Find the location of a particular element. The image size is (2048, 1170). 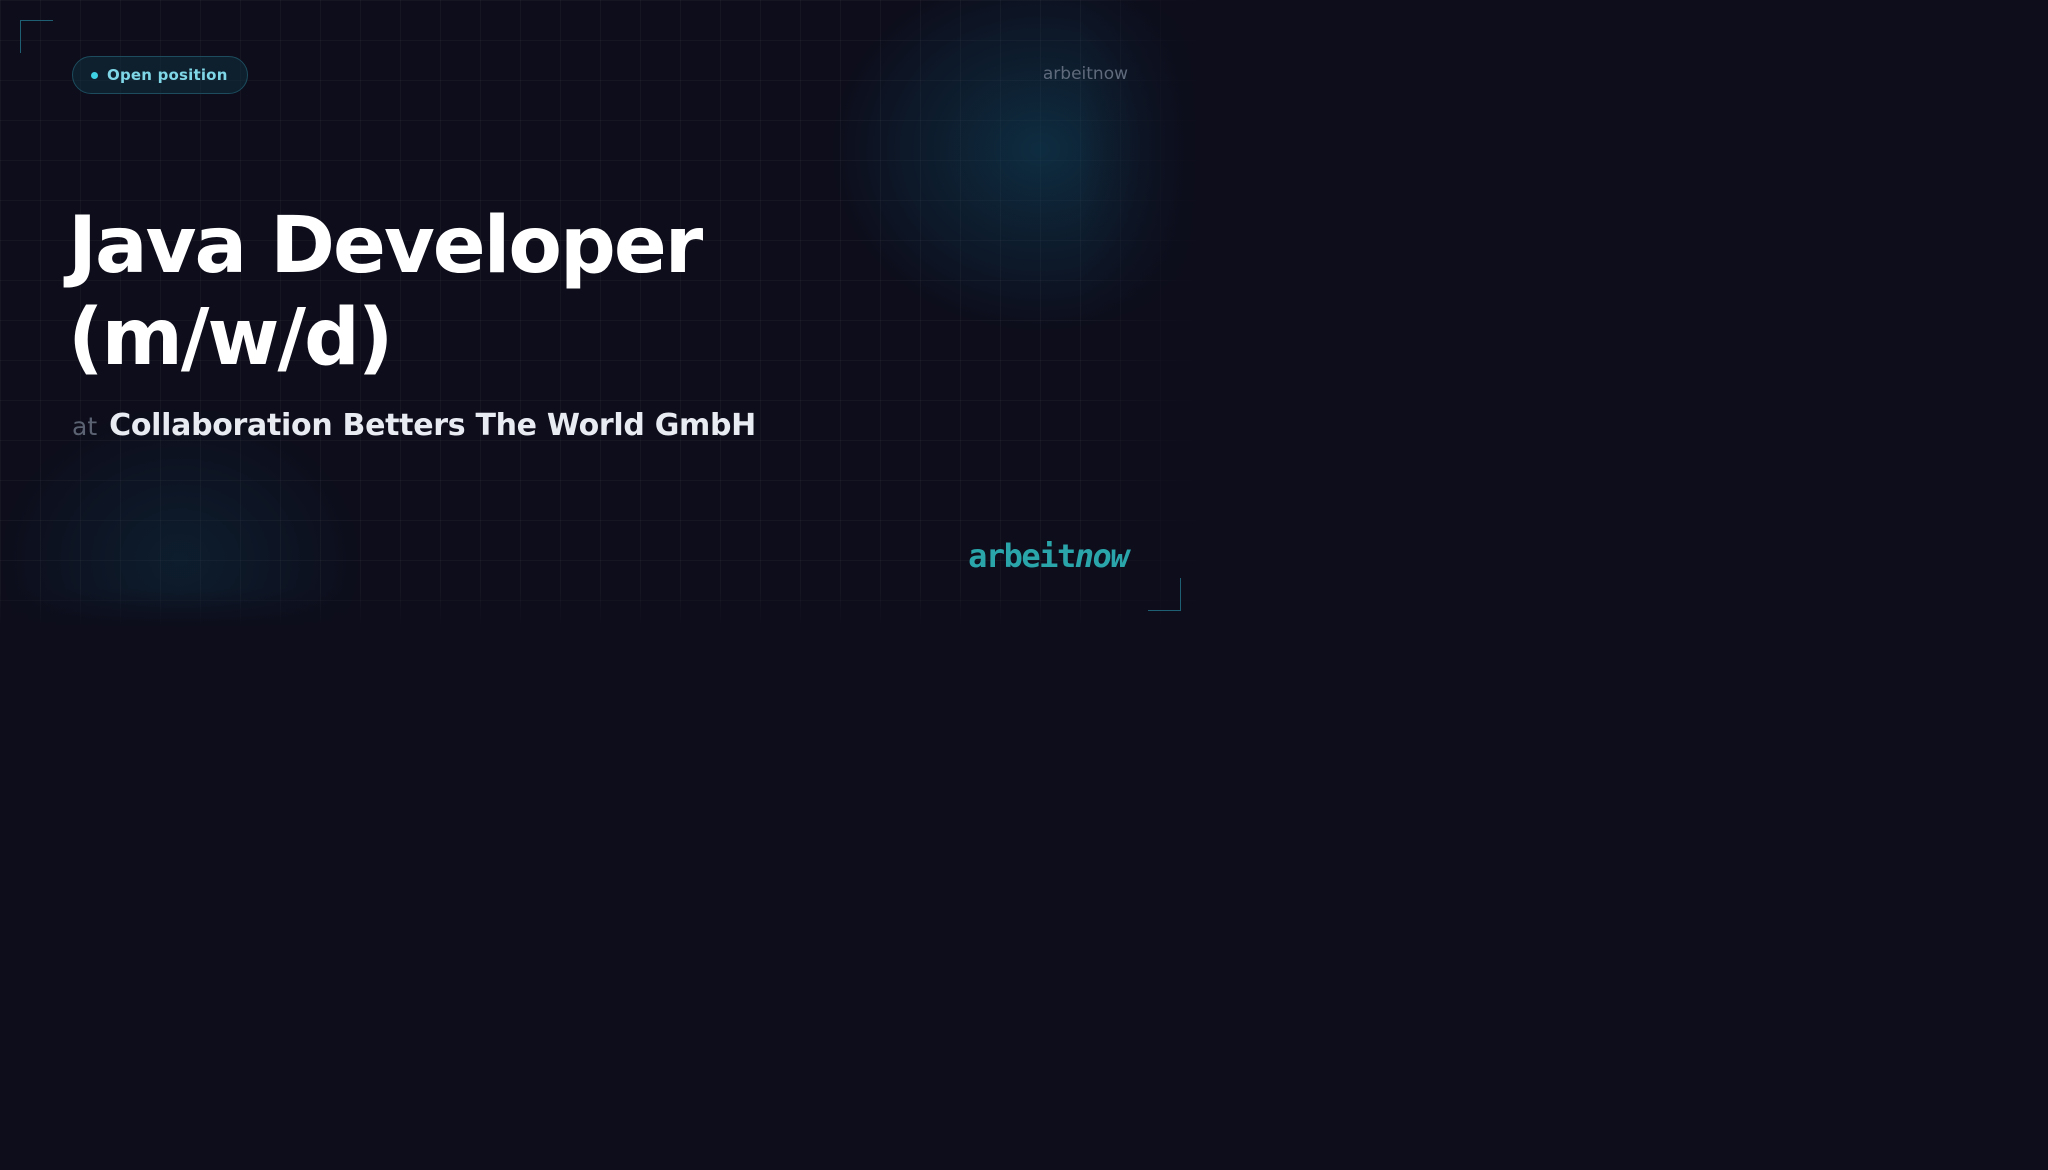

company-line: at Collaboration Betters The World GmbH is located at coordinates (414, 425).